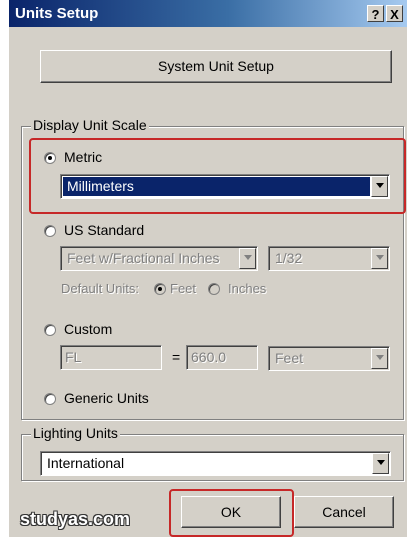  What do you see at coordinates (100, 288) in the screenshot?
I see `default-units-label: Default Units:` at bounding box center [100, 288].